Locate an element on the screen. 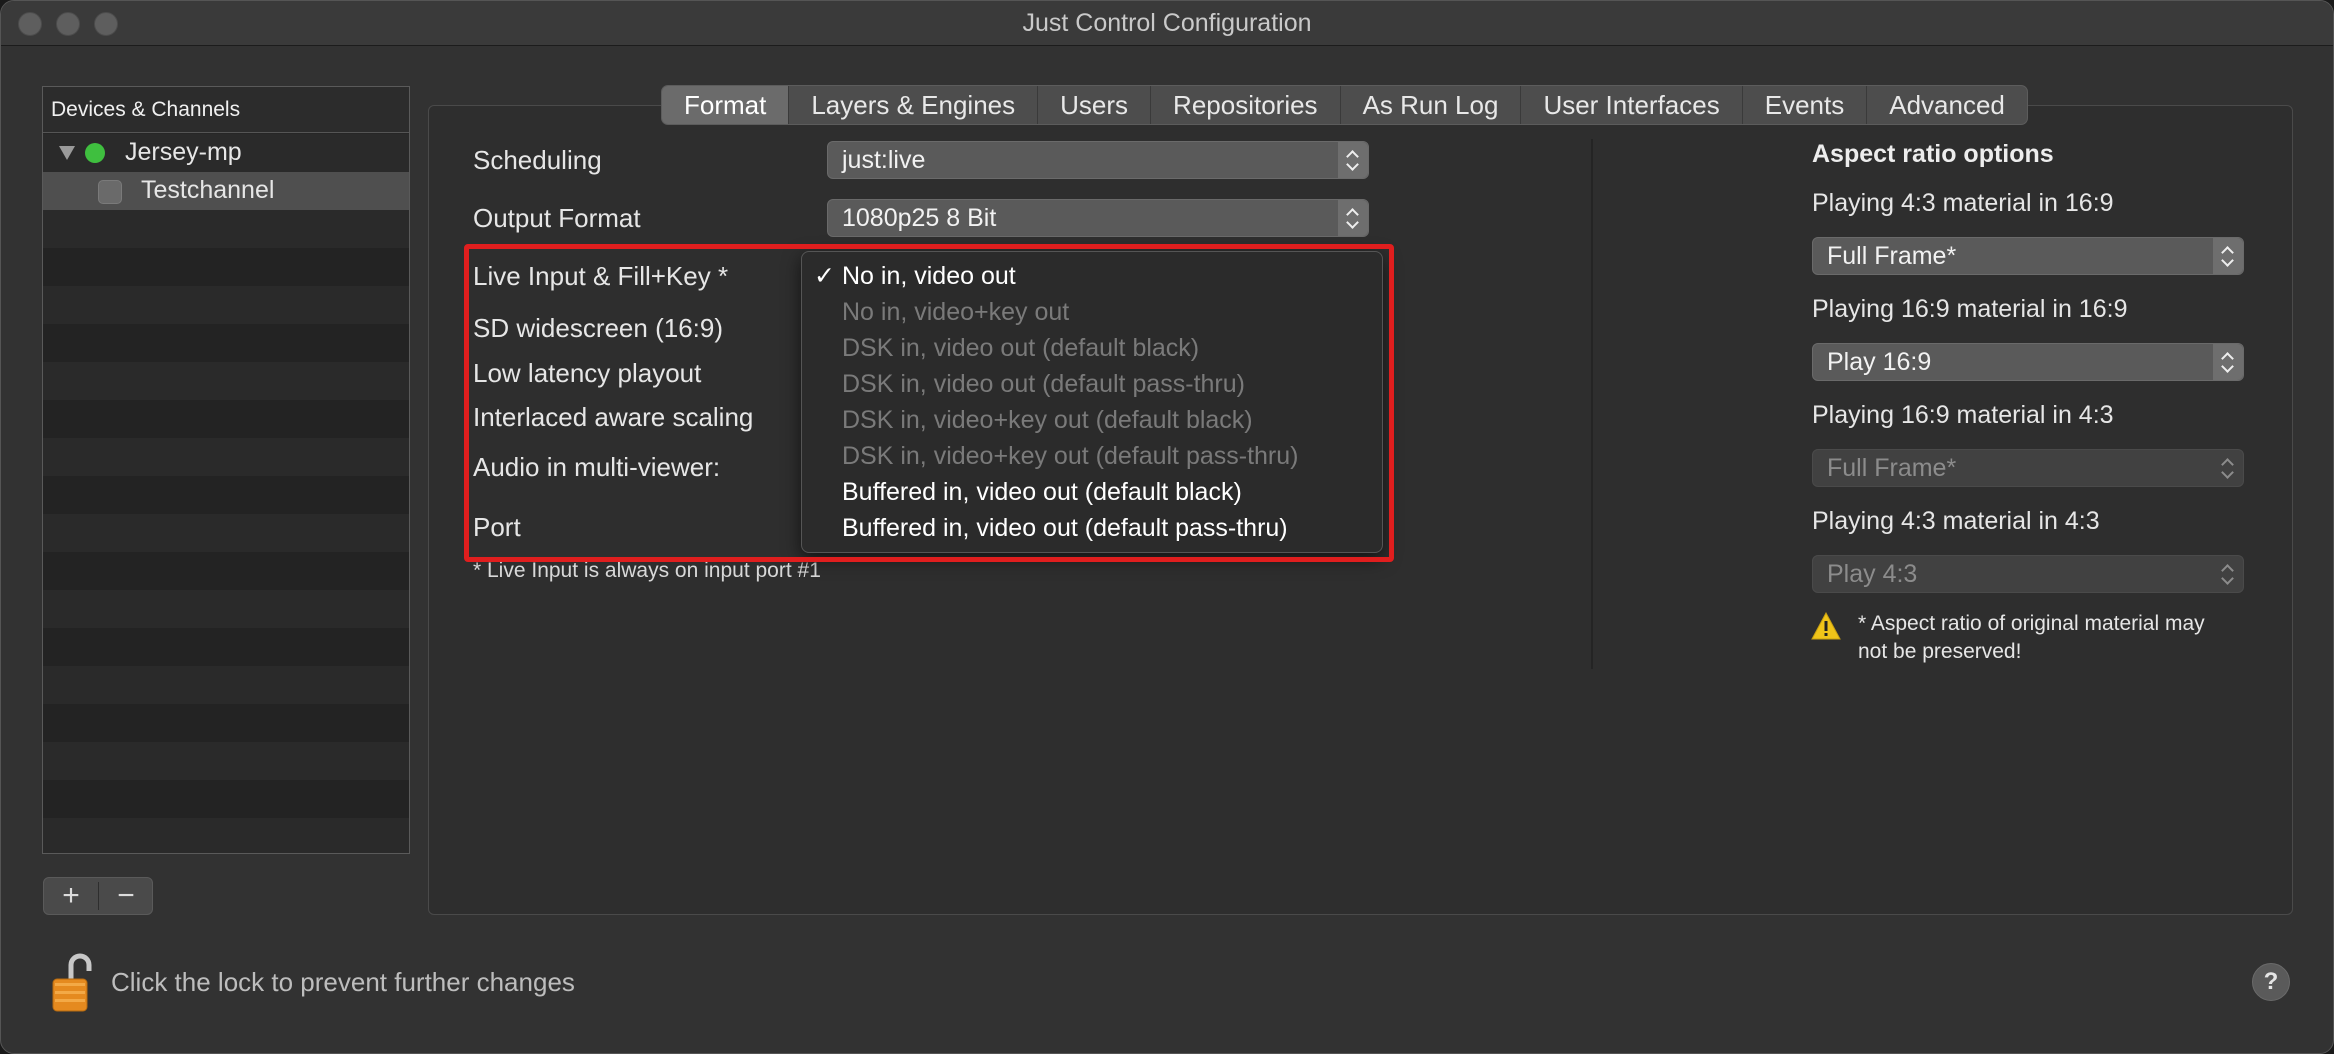 This screenshot has width=2334, height=1054. add-remove-control: + − is located at coordinates (98, 896).